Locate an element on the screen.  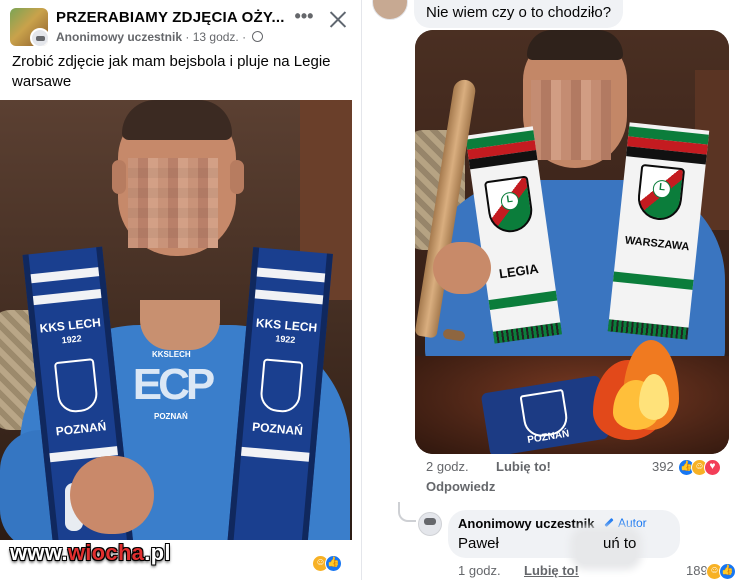
more-options-button: ••• is located at coordinates (304, 19).